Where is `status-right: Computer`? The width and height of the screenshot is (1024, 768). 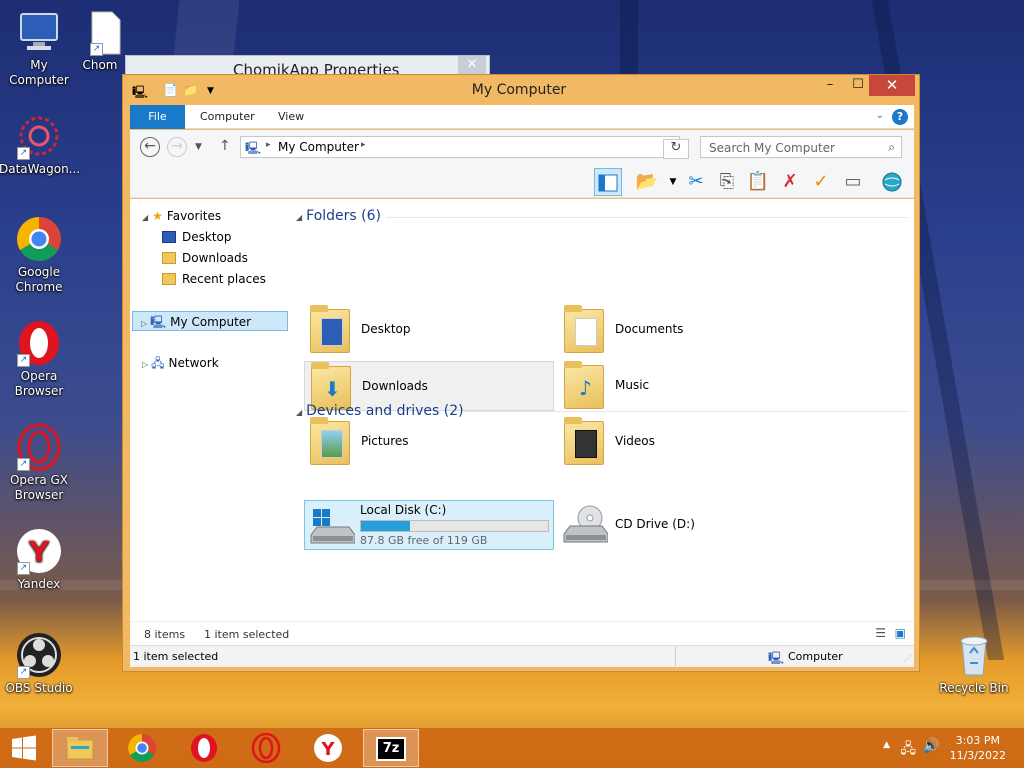 status-right: Computer is located at coordinates (815, 656).